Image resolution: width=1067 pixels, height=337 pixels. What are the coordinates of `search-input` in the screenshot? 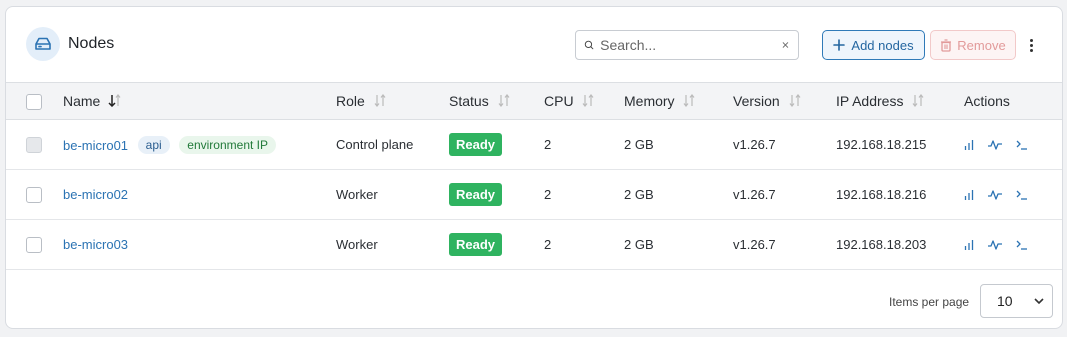 It's located at (691, 45).